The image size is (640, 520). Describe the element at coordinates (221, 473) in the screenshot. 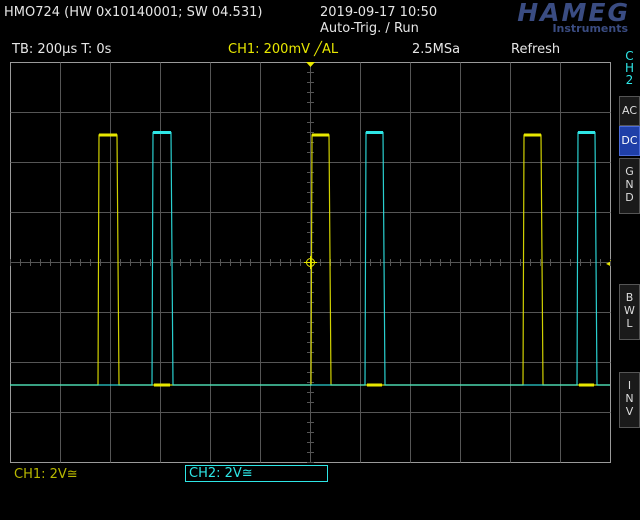

I see `ch2-scale-label: CH2: 2V≅` at that location.